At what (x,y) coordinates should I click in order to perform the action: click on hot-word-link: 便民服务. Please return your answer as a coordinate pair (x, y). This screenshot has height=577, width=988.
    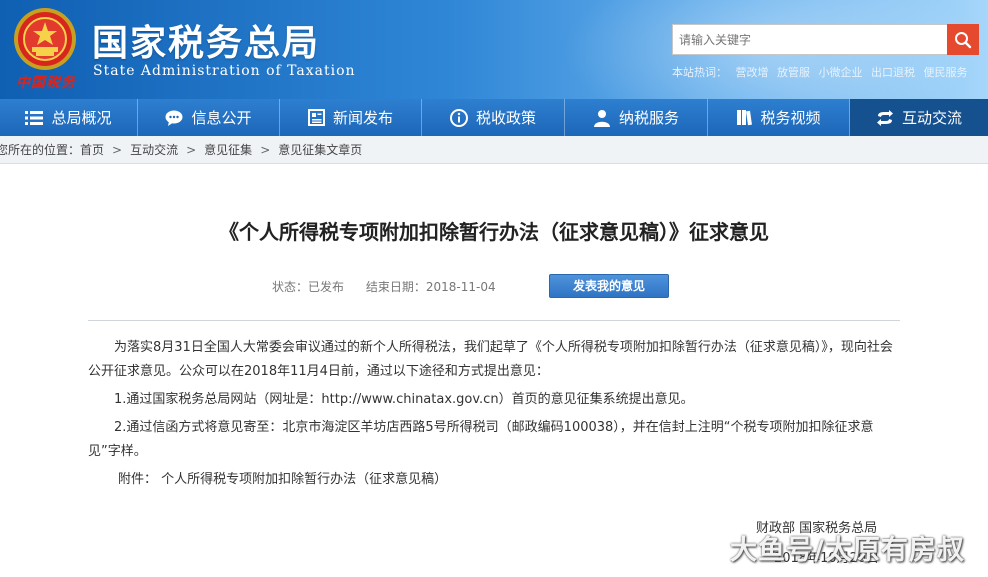
    Looking at the image, I should click on (946, 72).